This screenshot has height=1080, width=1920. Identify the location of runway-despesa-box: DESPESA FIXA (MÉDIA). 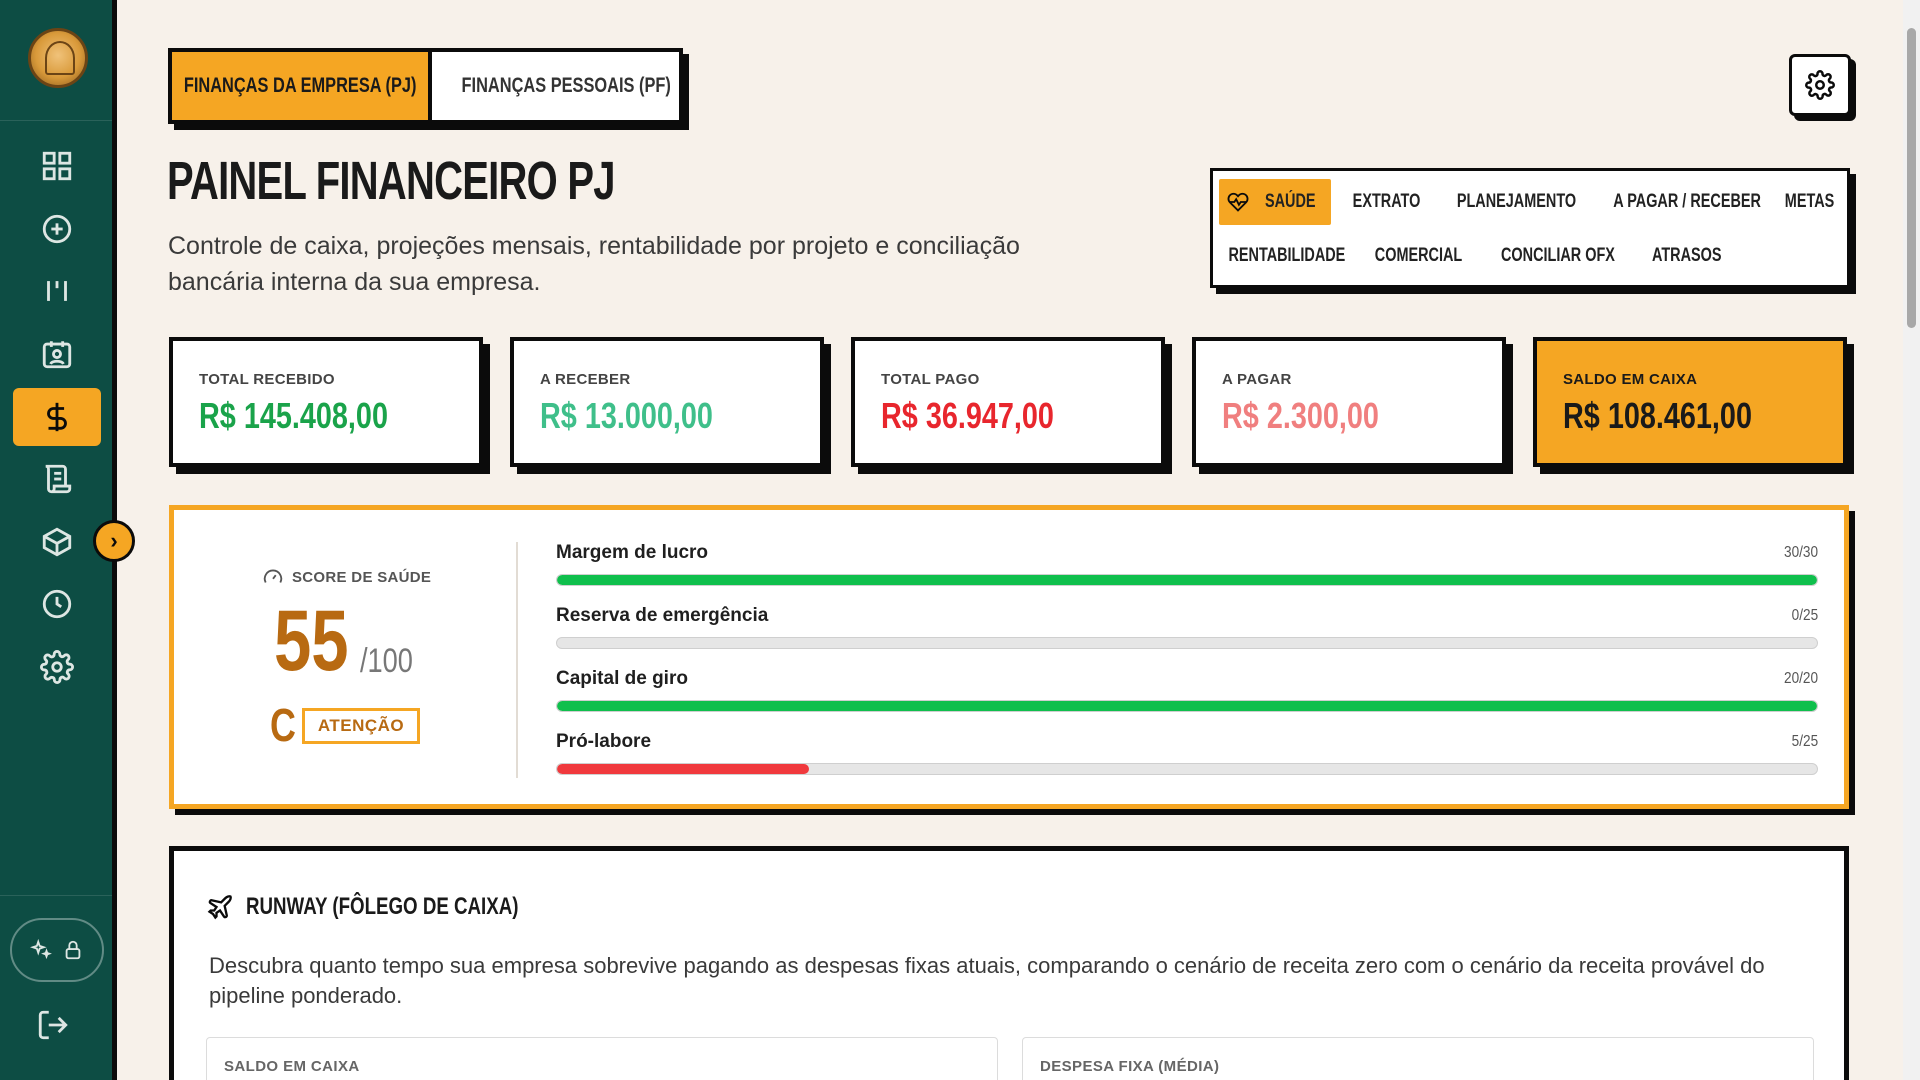
(1418, 1058).